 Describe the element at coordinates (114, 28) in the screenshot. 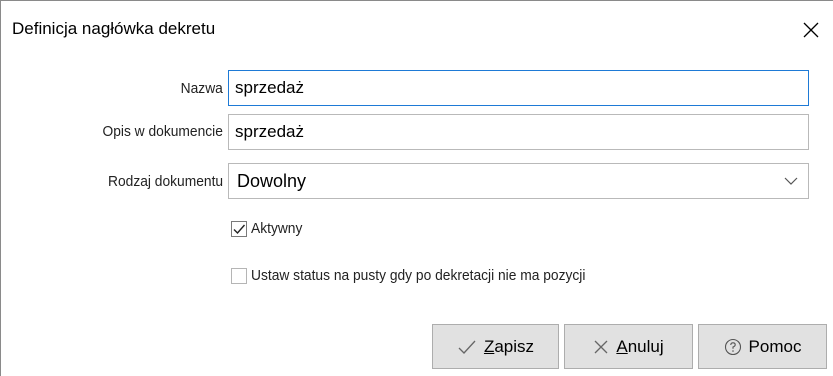

I see `dialog-title: Definicja nagłówka dekretu` at that location.